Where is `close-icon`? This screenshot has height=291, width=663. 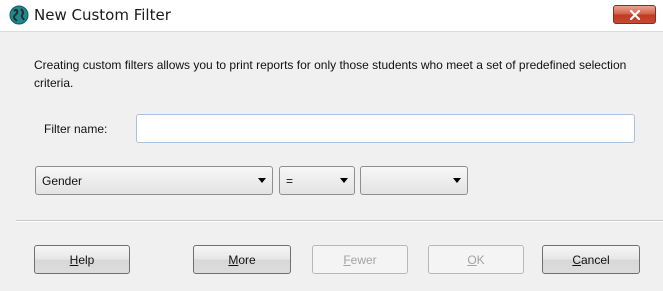 close-icon is located at coordinates (635, 14).